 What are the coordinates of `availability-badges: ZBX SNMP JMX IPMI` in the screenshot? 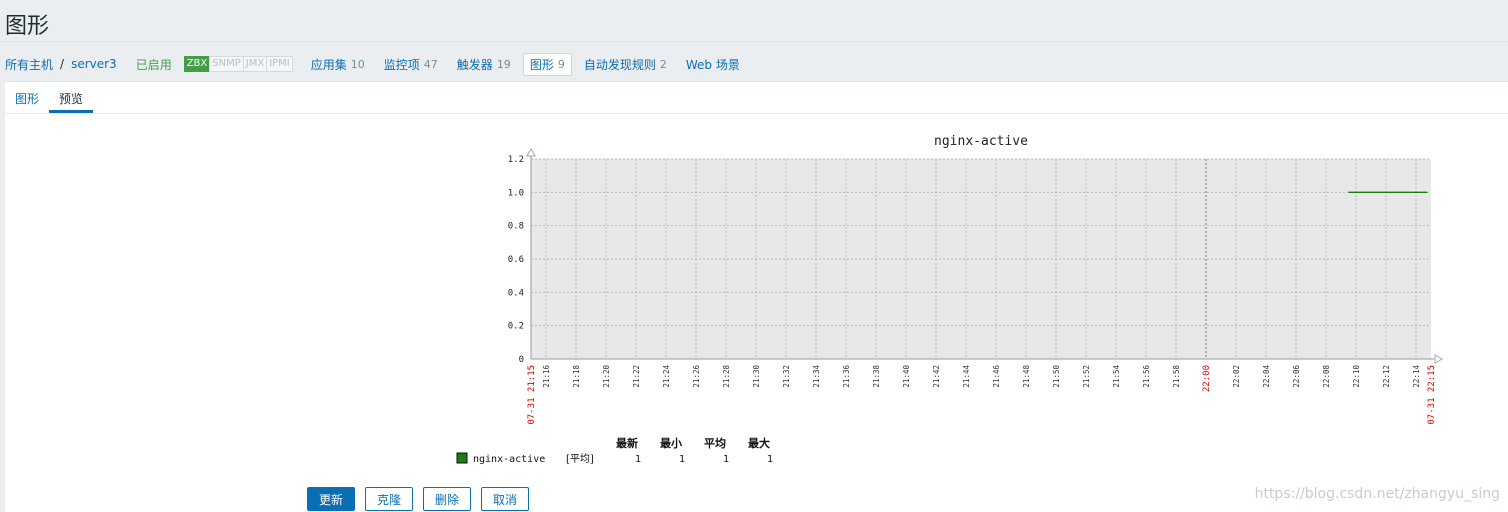 It's located at (238, 64).